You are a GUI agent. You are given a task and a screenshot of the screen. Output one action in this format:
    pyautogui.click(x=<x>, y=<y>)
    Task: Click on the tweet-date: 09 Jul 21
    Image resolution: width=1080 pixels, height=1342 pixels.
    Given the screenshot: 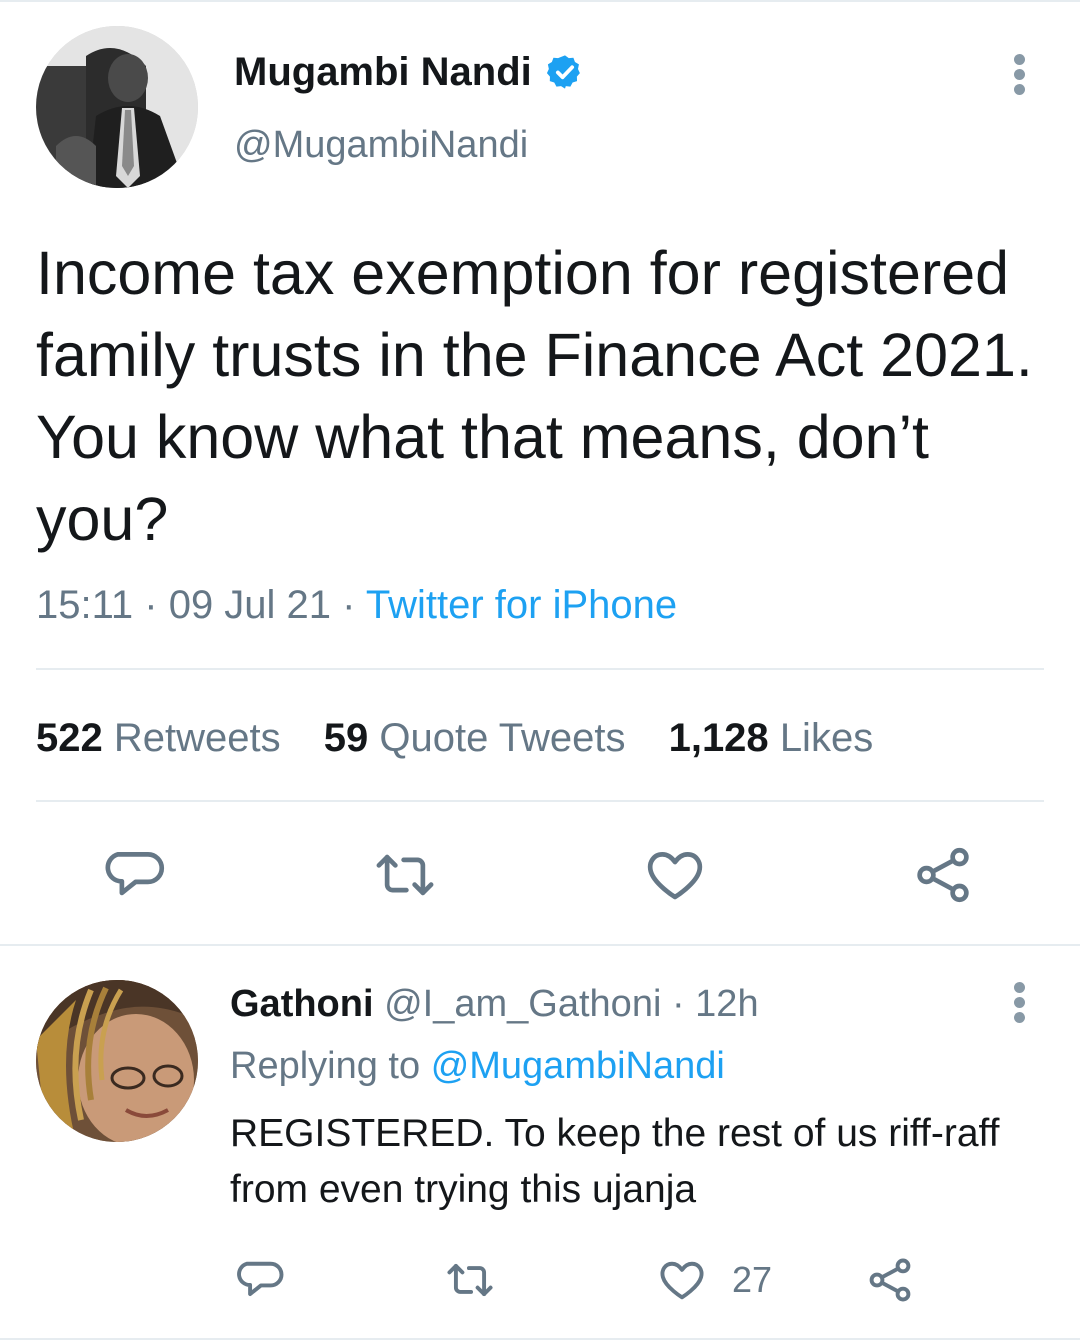 What is the action you would take?
    pyautogui.click(x=250, y=605)
    